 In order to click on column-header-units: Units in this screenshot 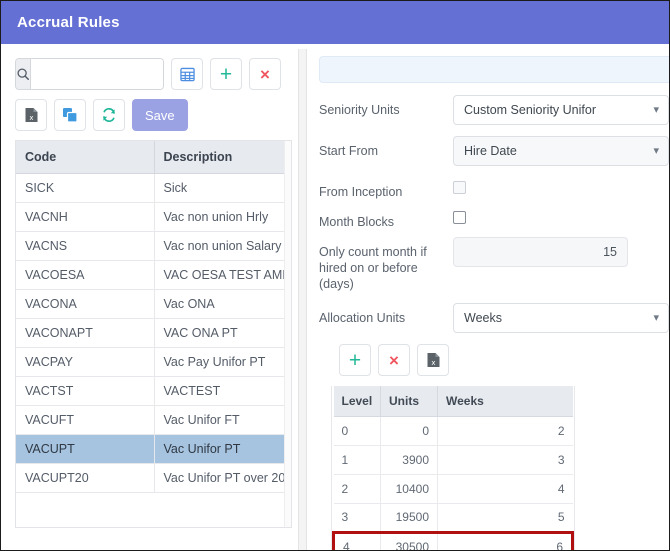, I will do `click(409, 401)`.